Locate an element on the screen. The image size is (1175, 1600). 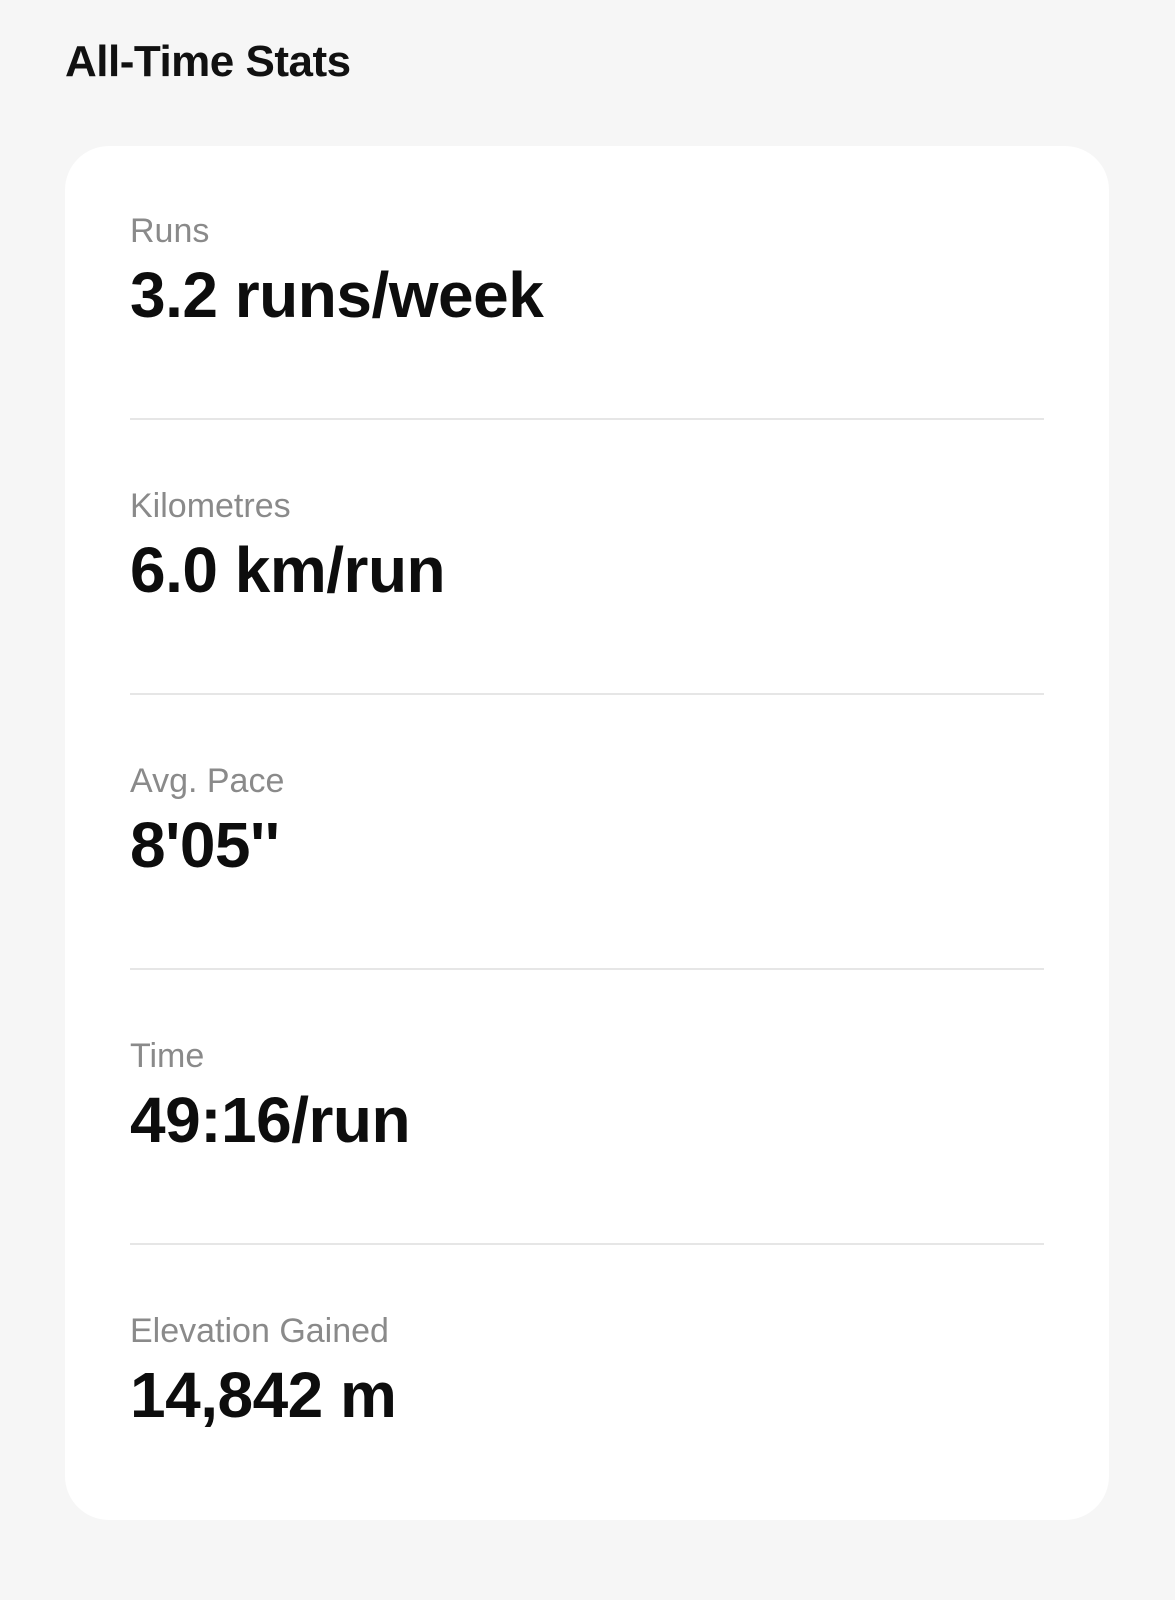
stat-value: 8'05'' is located at coordinates (205, 845).